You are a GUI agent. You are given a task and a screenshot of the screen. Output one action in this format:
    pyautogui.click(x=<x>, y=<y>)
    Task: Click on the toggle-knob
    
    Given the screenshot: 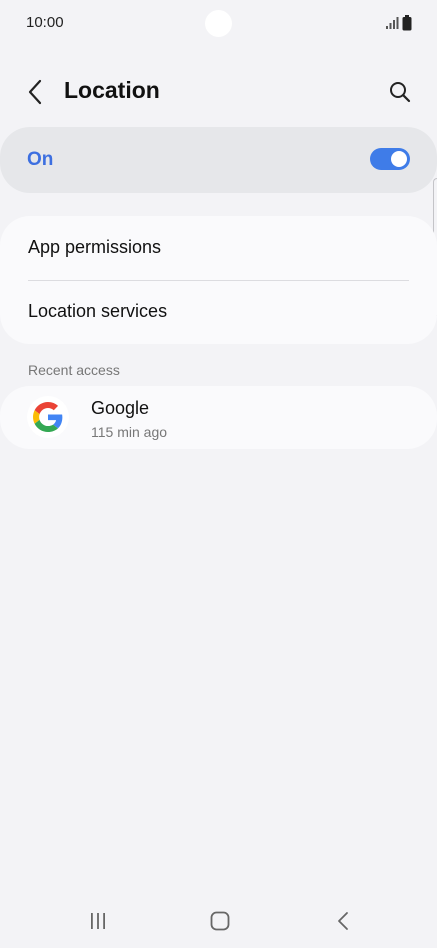 What is the action you would take?
    pyautogui.click(x=399, y=159)
    